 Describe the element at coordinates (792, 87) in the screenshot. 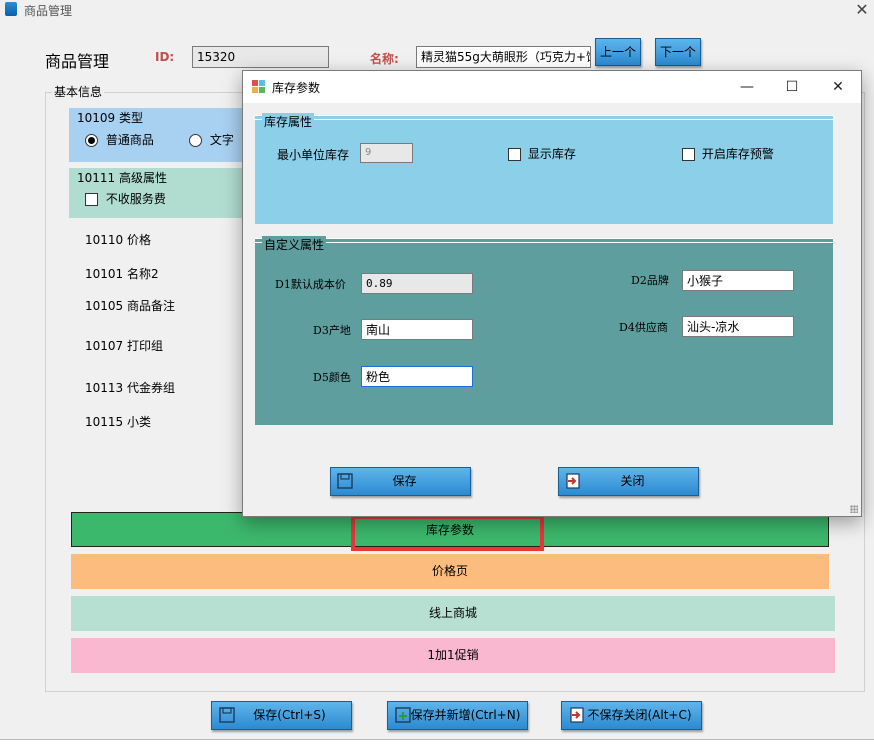

I see `maximize-icon: ☐` at that location.